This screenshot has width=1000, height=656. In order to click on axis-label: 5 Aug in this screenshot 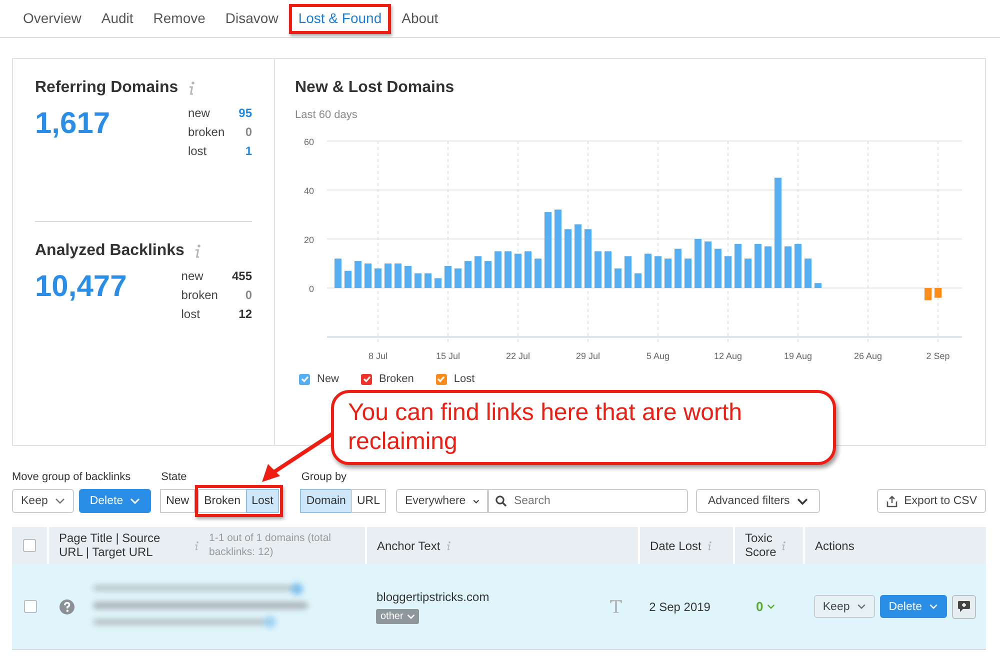, I will do `click(658, 356)`.